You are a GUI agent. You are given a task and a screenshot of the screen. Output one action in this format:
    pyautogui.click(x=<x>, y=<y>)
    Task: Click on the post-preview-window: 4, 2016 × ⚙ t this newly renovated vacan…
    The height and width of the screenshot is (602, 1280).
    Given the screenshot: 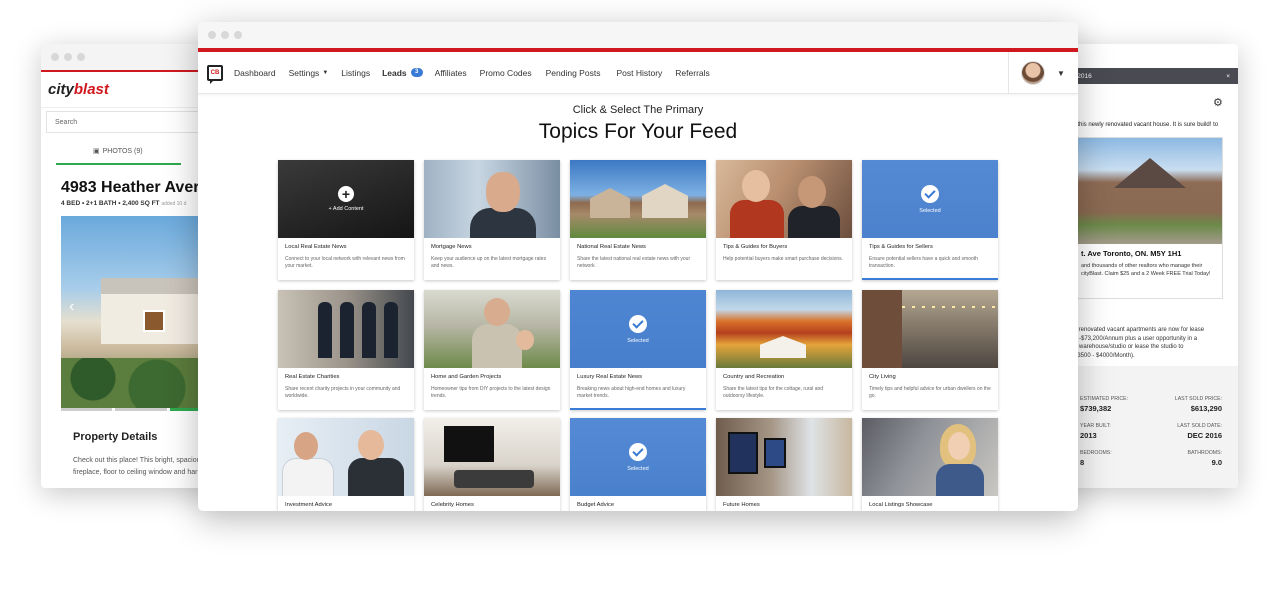 What is the action you would take?
    pyautogui.click(x=1149, y=266)
    